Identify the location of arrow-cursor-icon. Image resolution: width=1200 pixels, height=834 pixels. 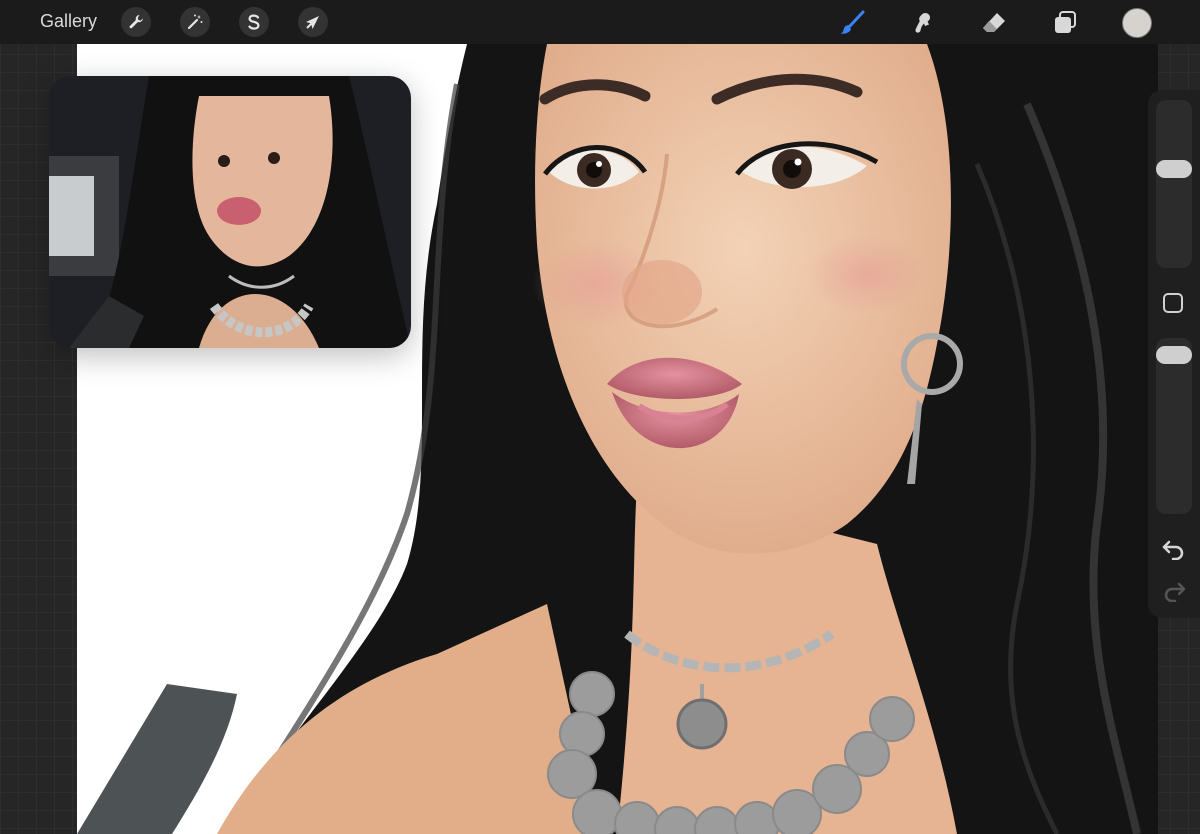
(313, 22).